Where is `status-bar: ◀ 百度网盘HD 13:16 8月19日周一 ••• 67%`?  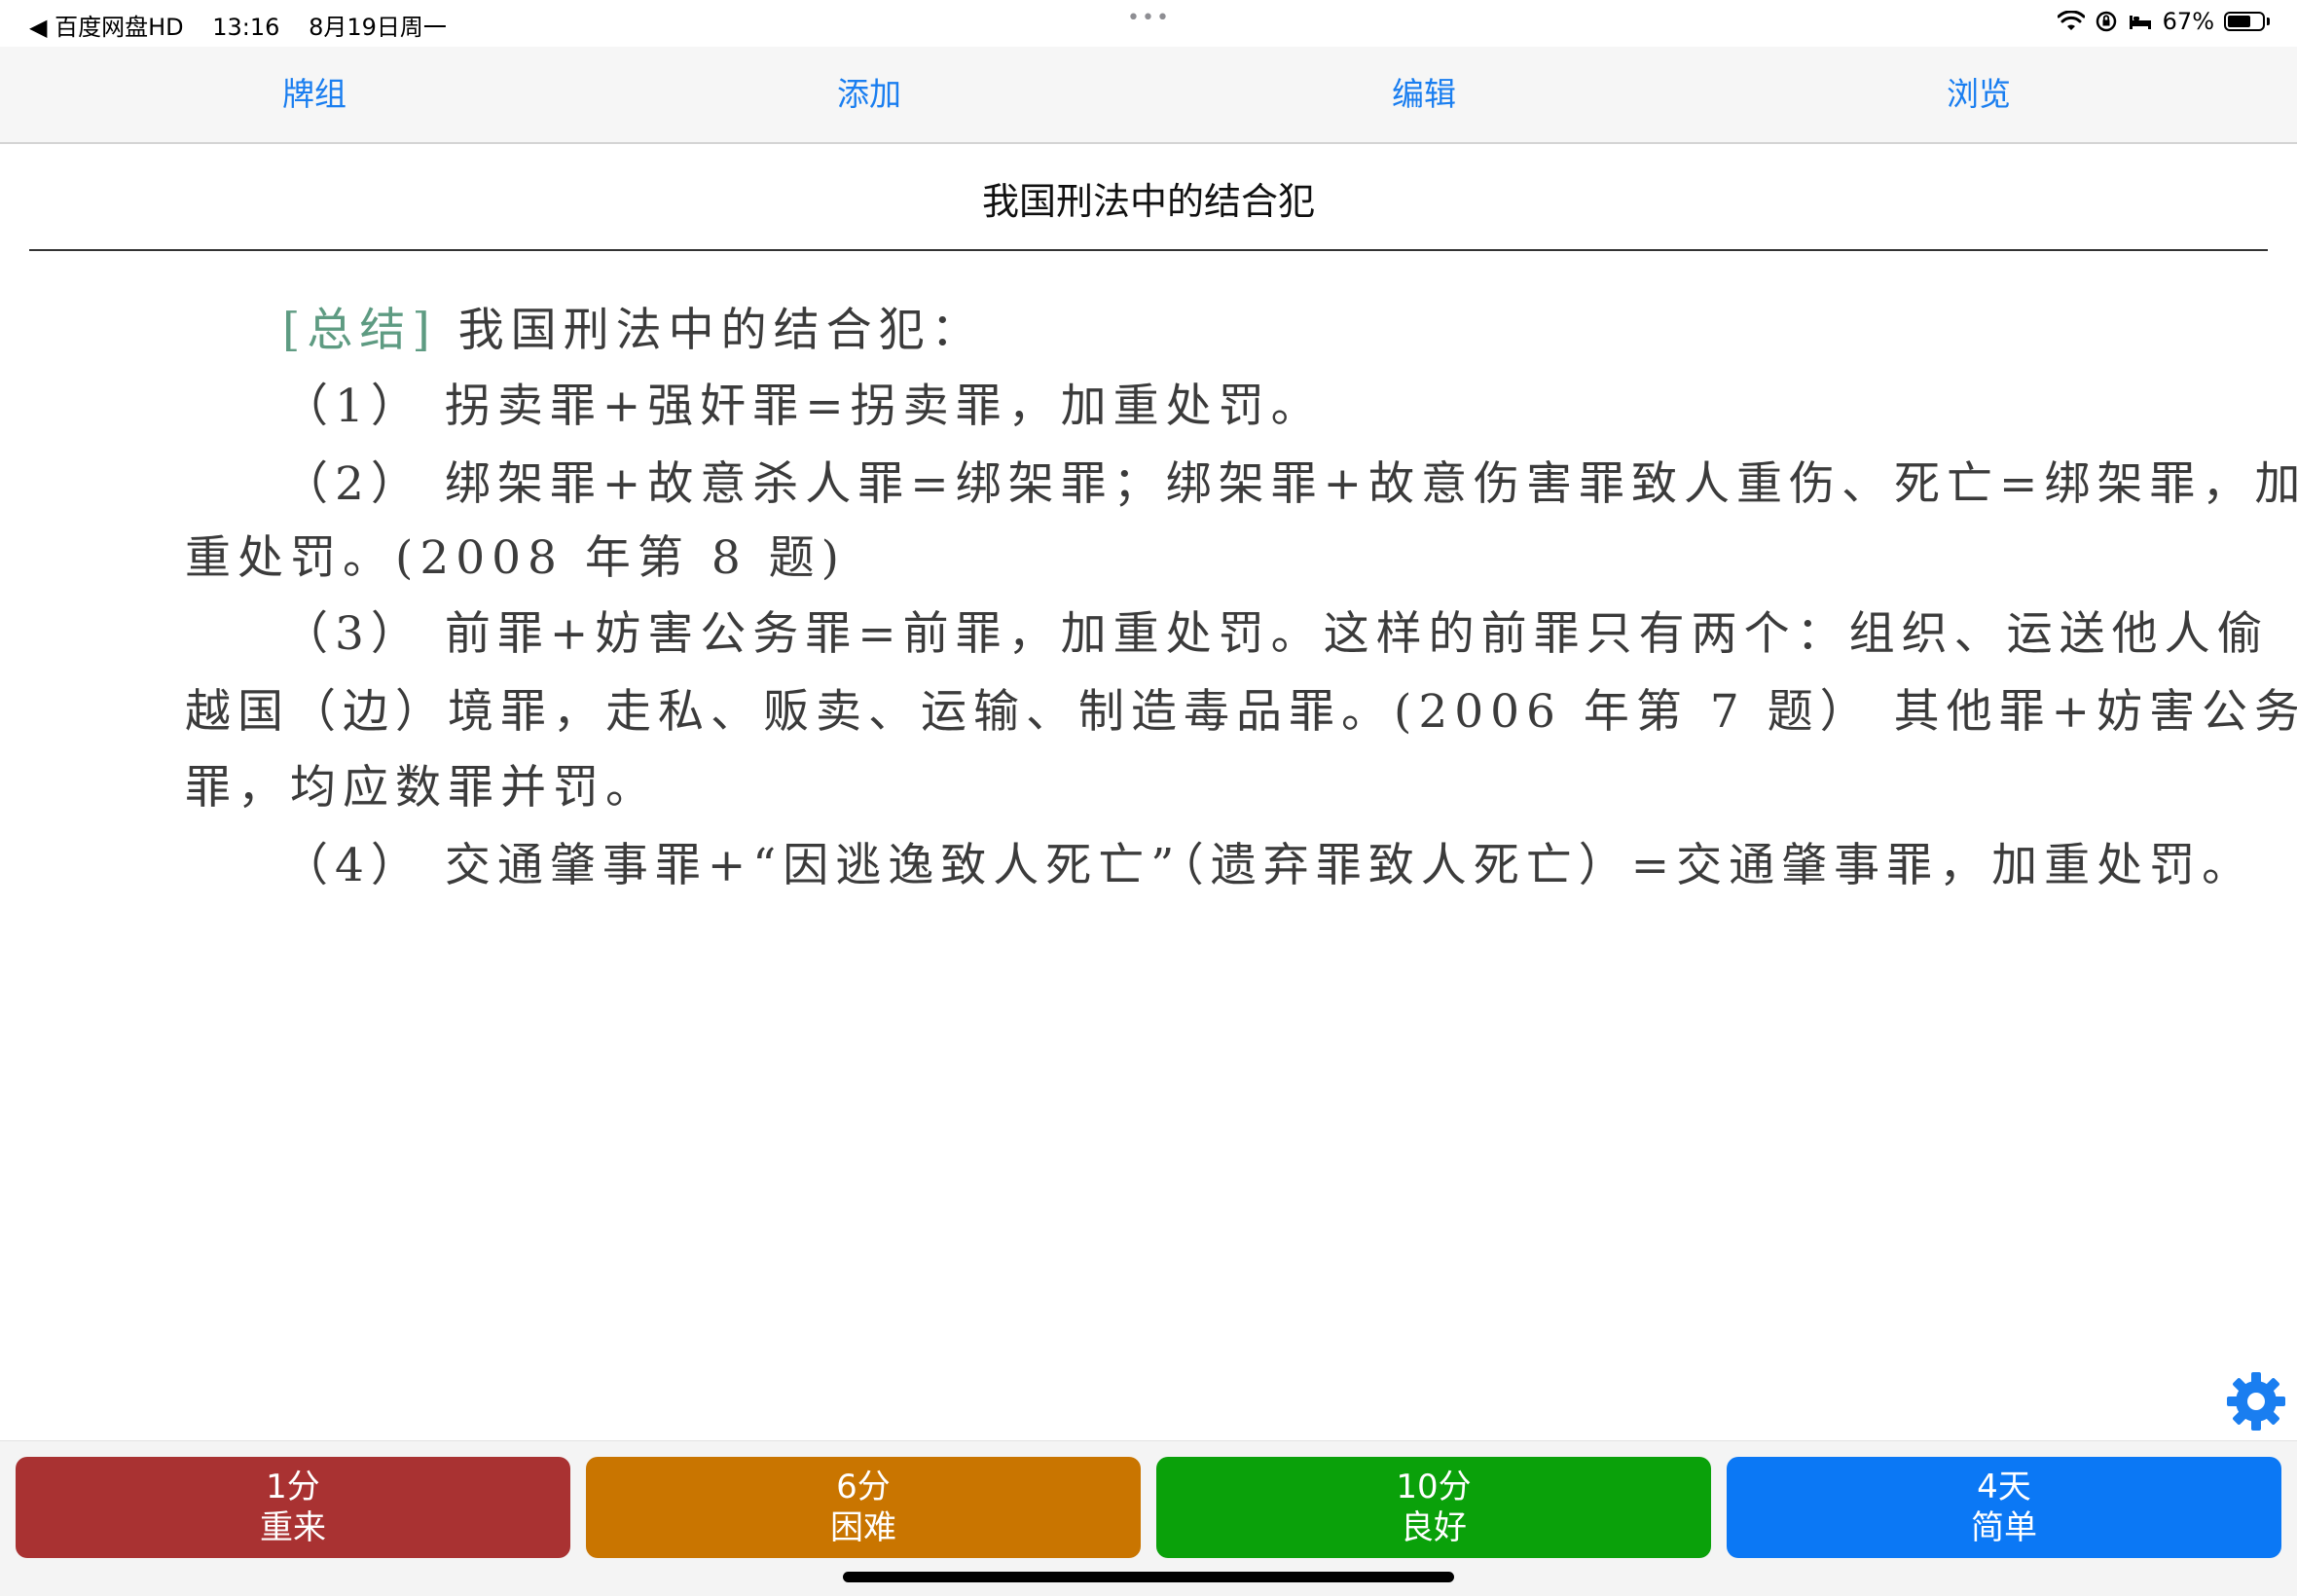 status-bar: ◀ 百度网盘HD 13:16 8月19日周一 ••• 67% is located at coordinates (1148, 23).